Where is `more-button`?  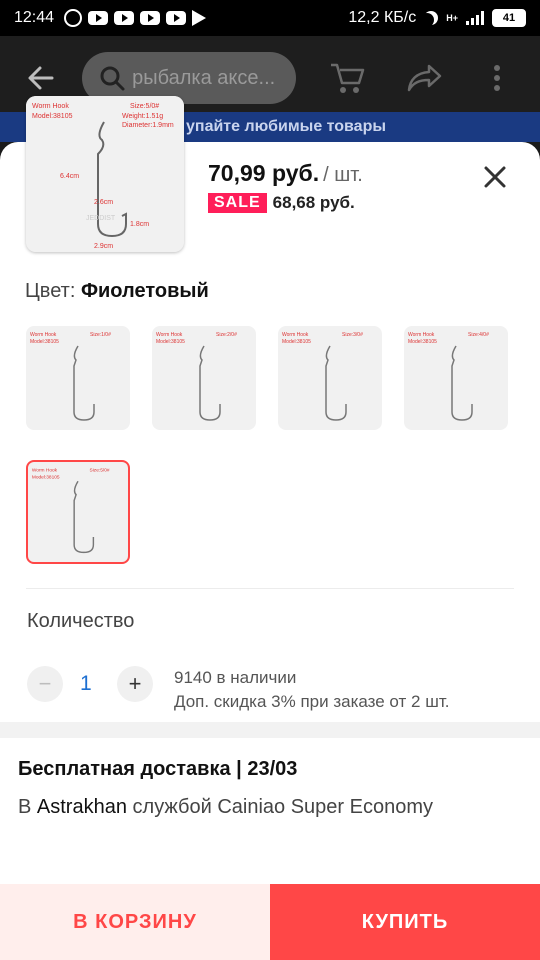 more-button is located at coordinates (497, 78).